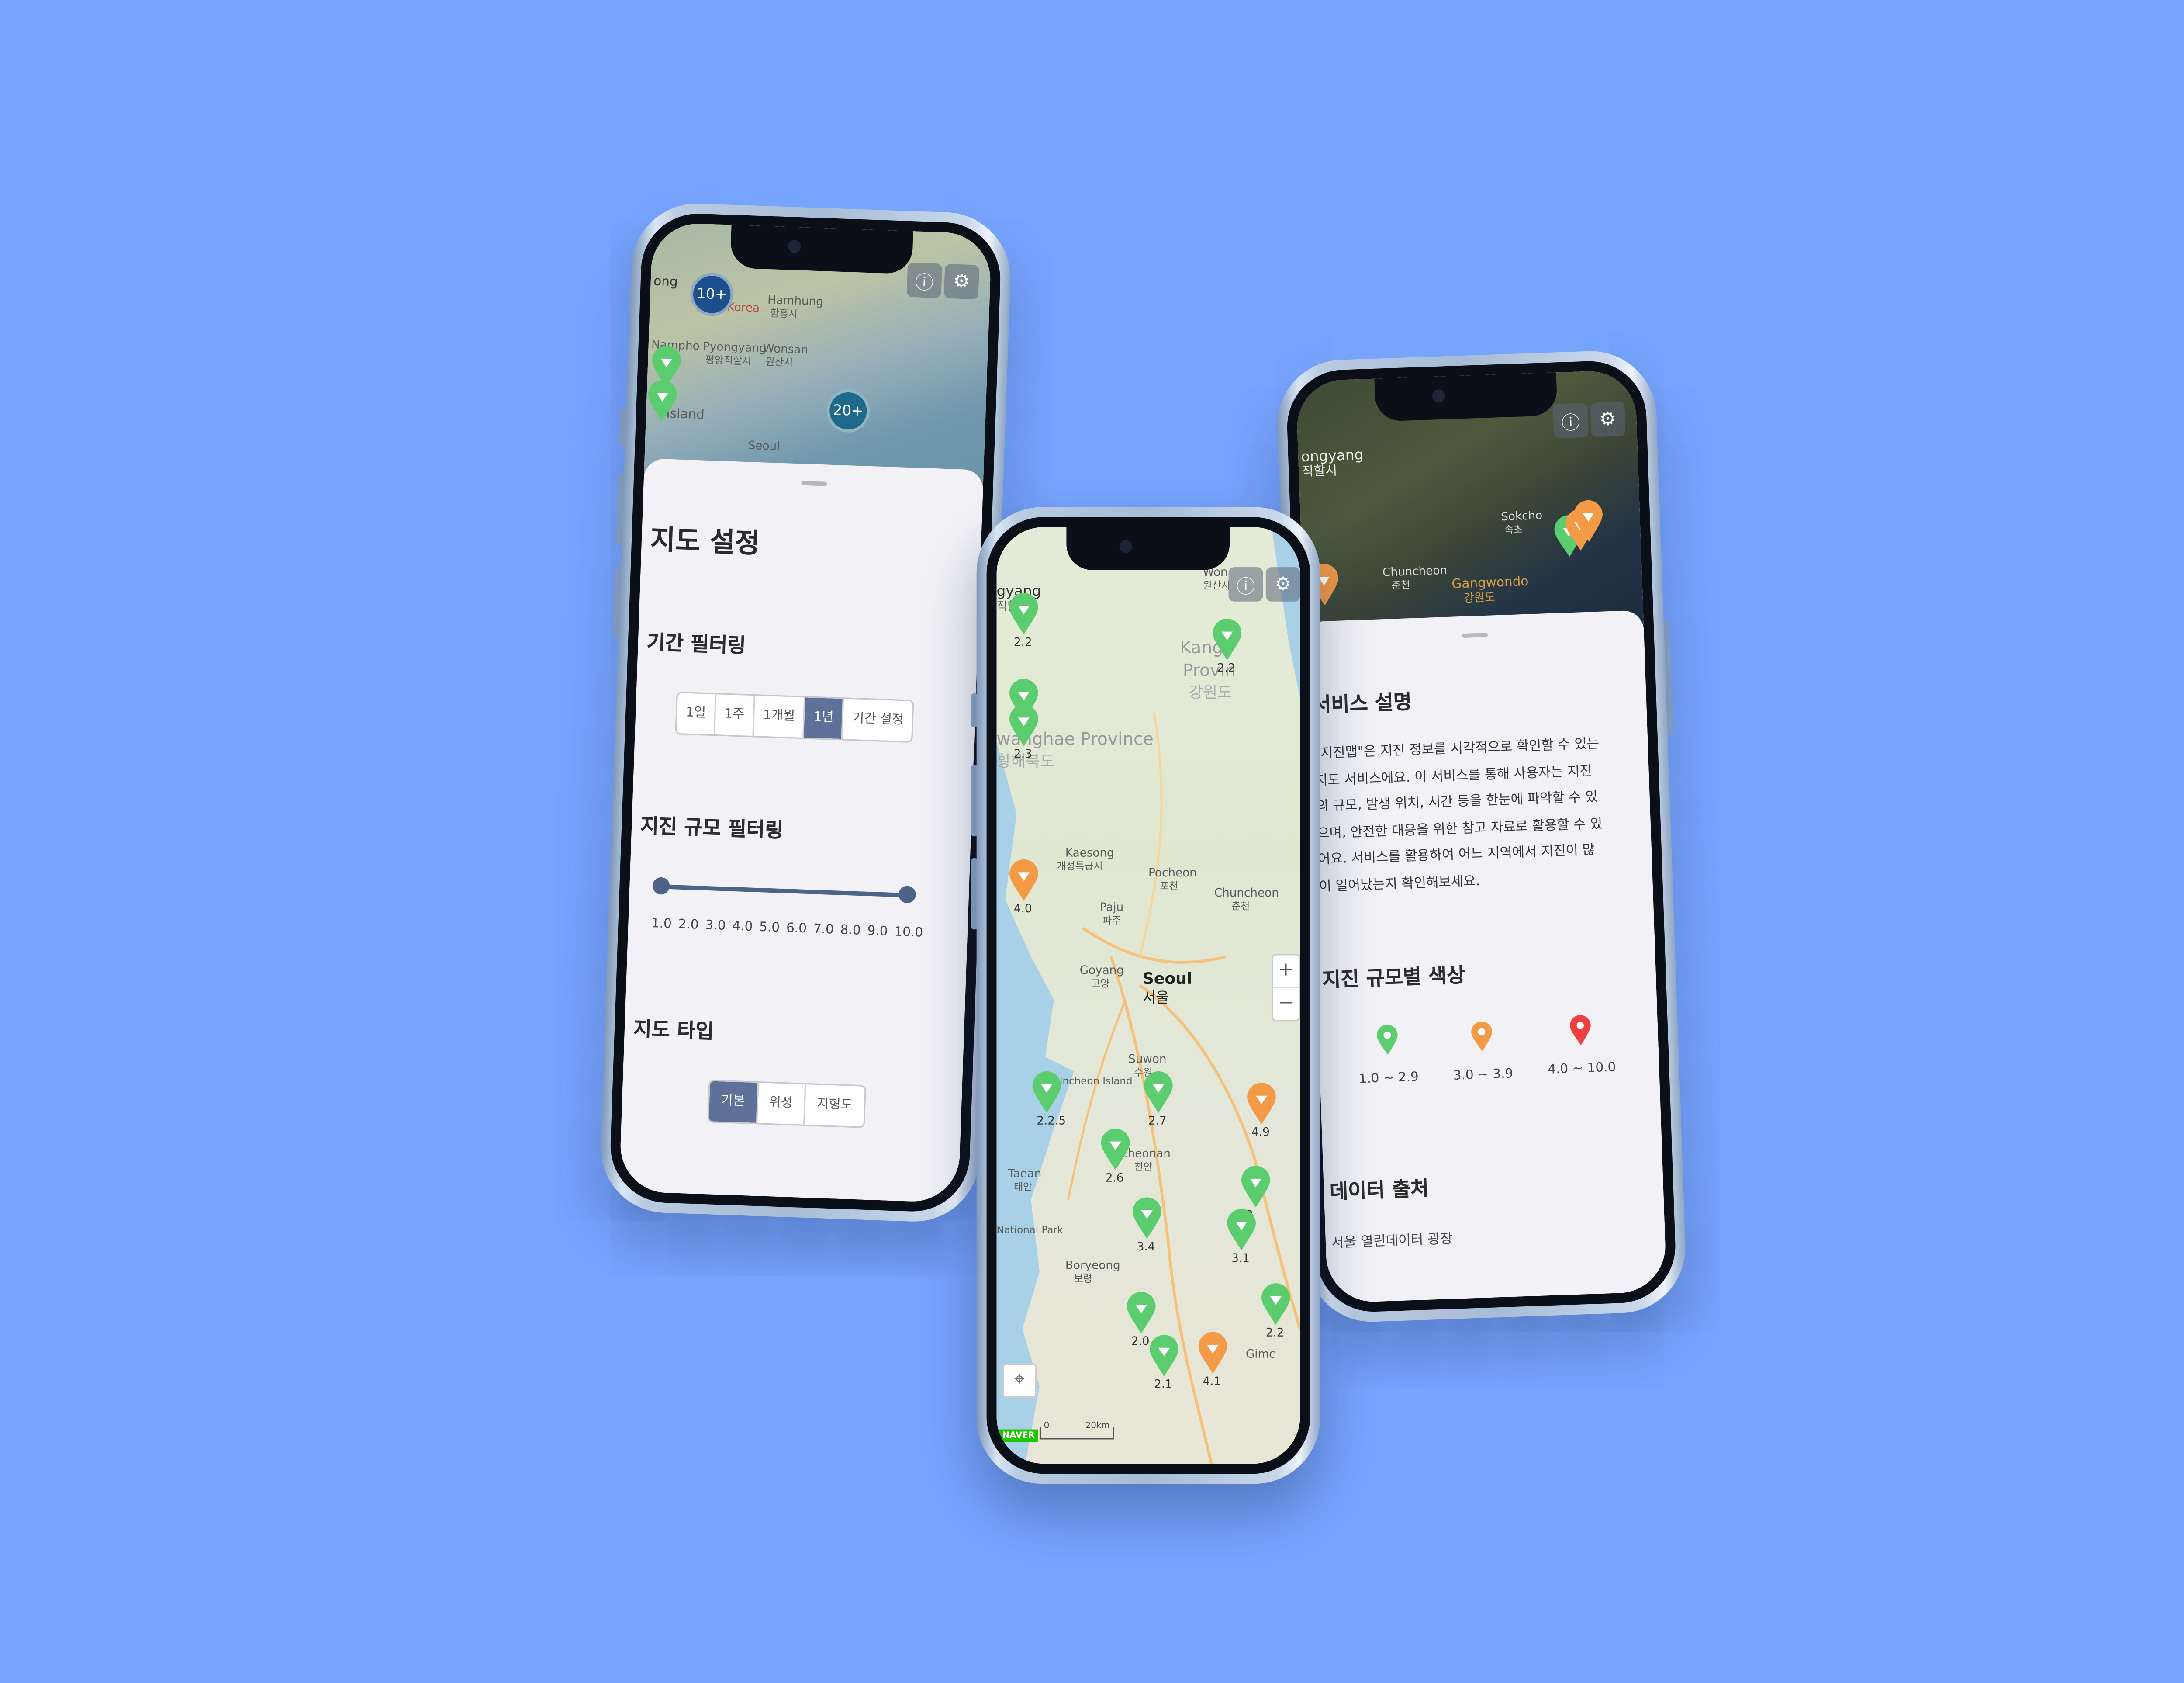  Describe the element at coordinates (1111, 921) in the screenshot. I see `map-label: 파주` at that location.